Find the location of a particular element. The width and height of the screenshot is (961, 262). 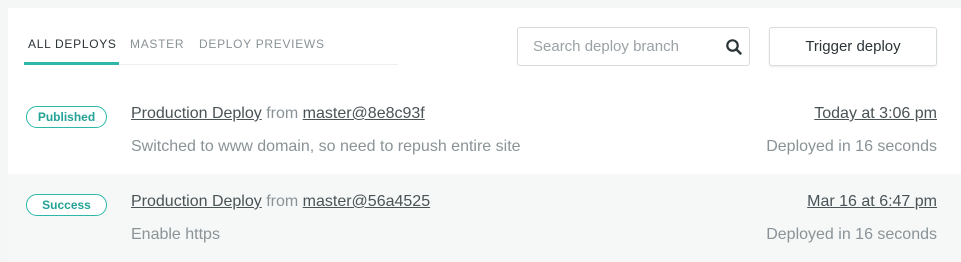

commit-ref-link: master@56a4525 is located at coordinates (366, 201).